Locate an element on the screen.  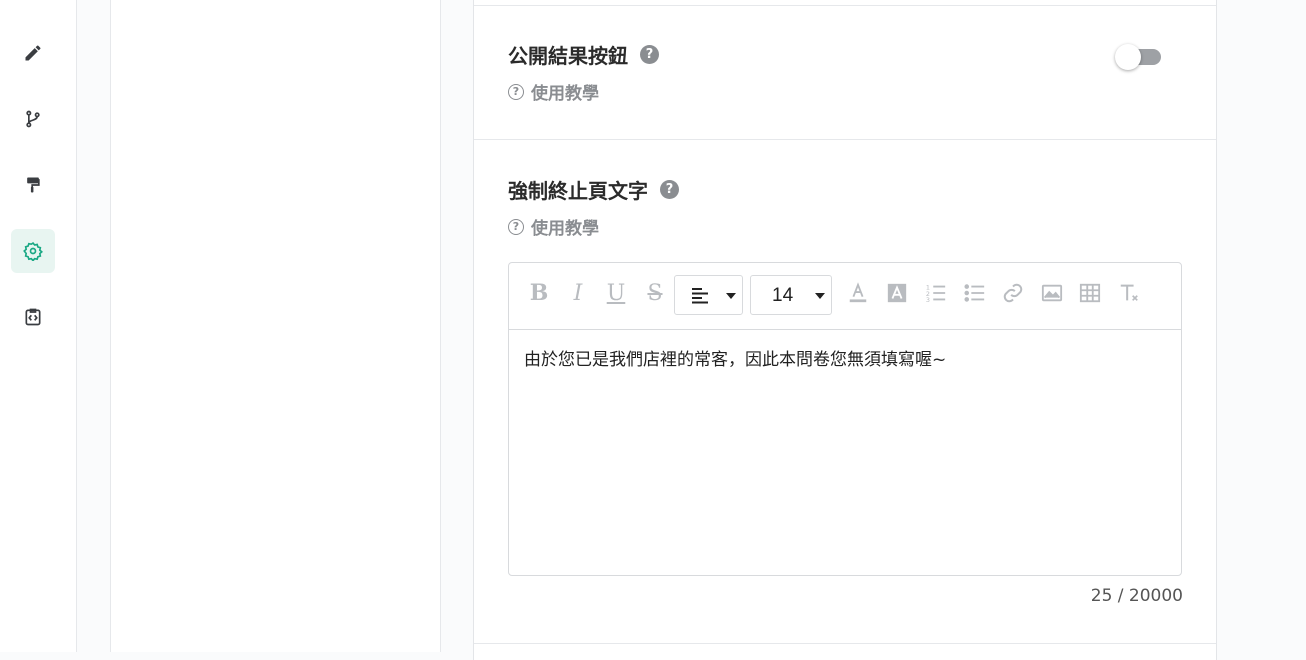
toggle-knob is located at coordinates (1128, 57).